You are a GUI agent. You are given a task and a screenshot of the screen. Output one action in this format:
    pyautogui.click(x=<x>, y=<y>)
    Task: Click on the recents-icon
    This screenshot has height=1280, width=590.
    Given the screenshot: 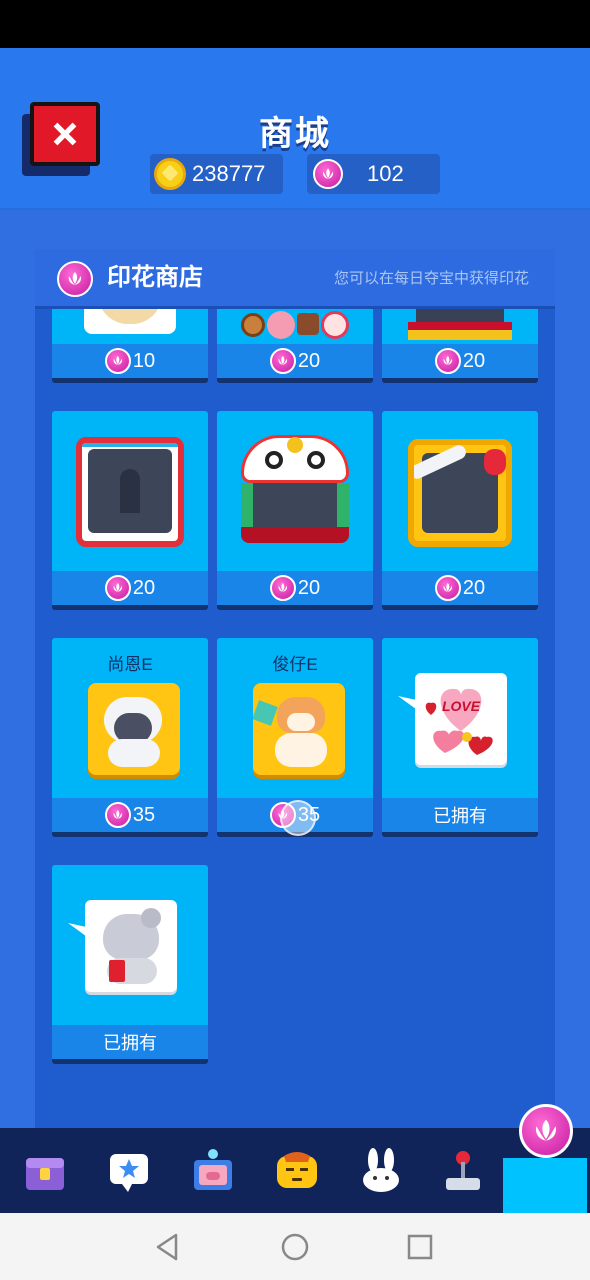 What is the action you would take?
    pyautogui.click(x=420, y=1247)
    